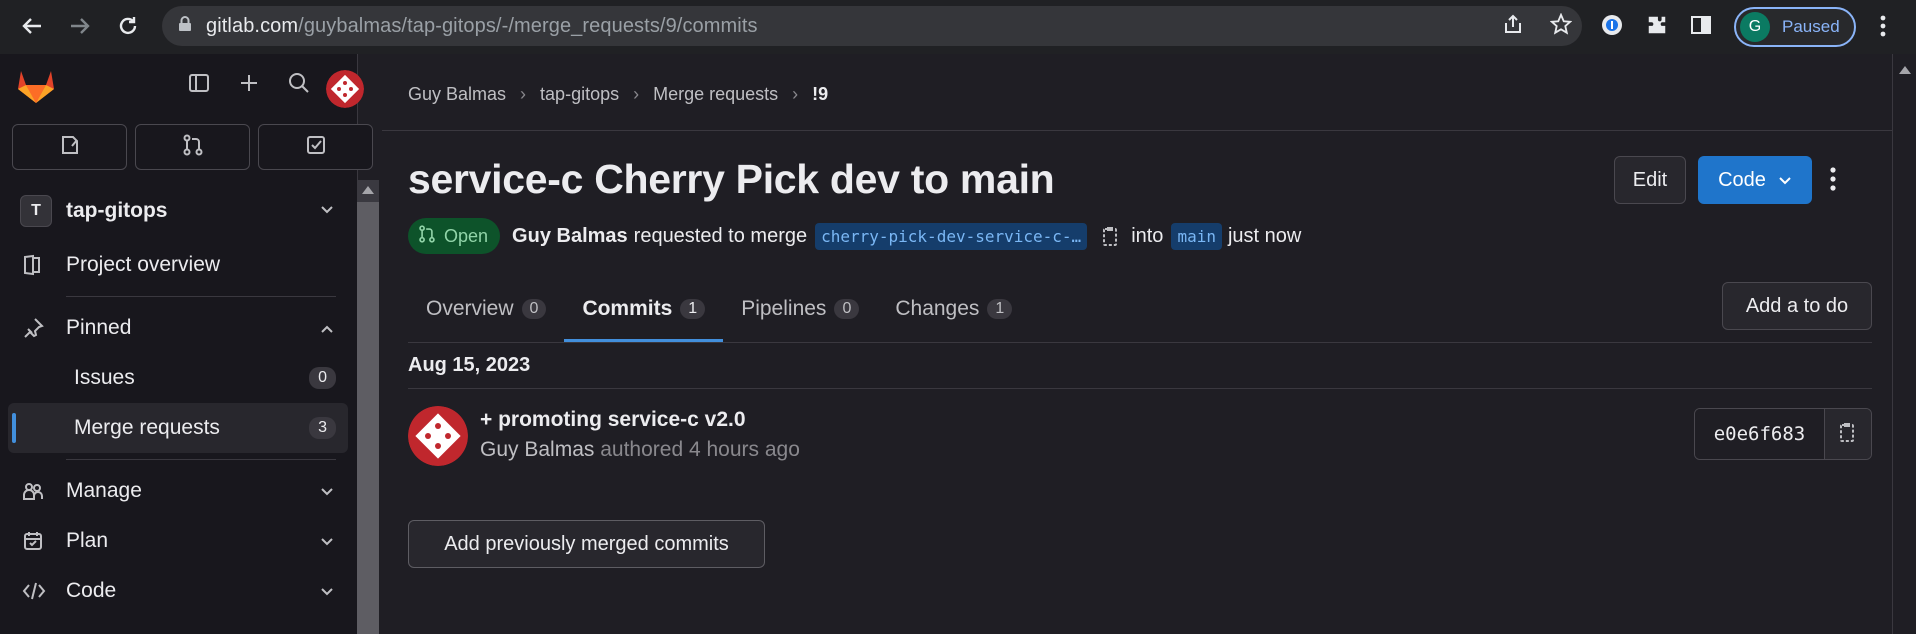 The height and width of the screenshot is (634, 1916). I want to click on todos-button, so click(315, 147).